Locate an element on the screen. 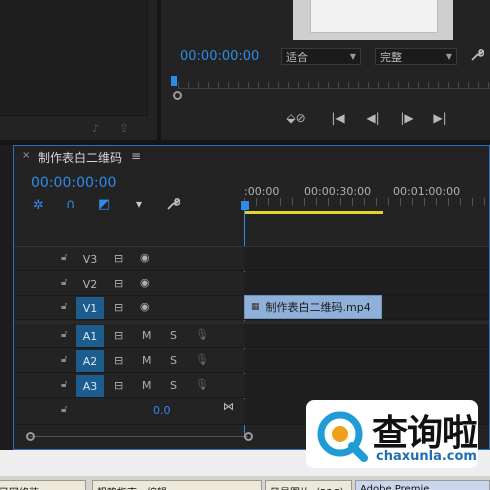 The width and height of the screenshot is (490, 490). source-monitor-view is located at coordinates (74, 58).